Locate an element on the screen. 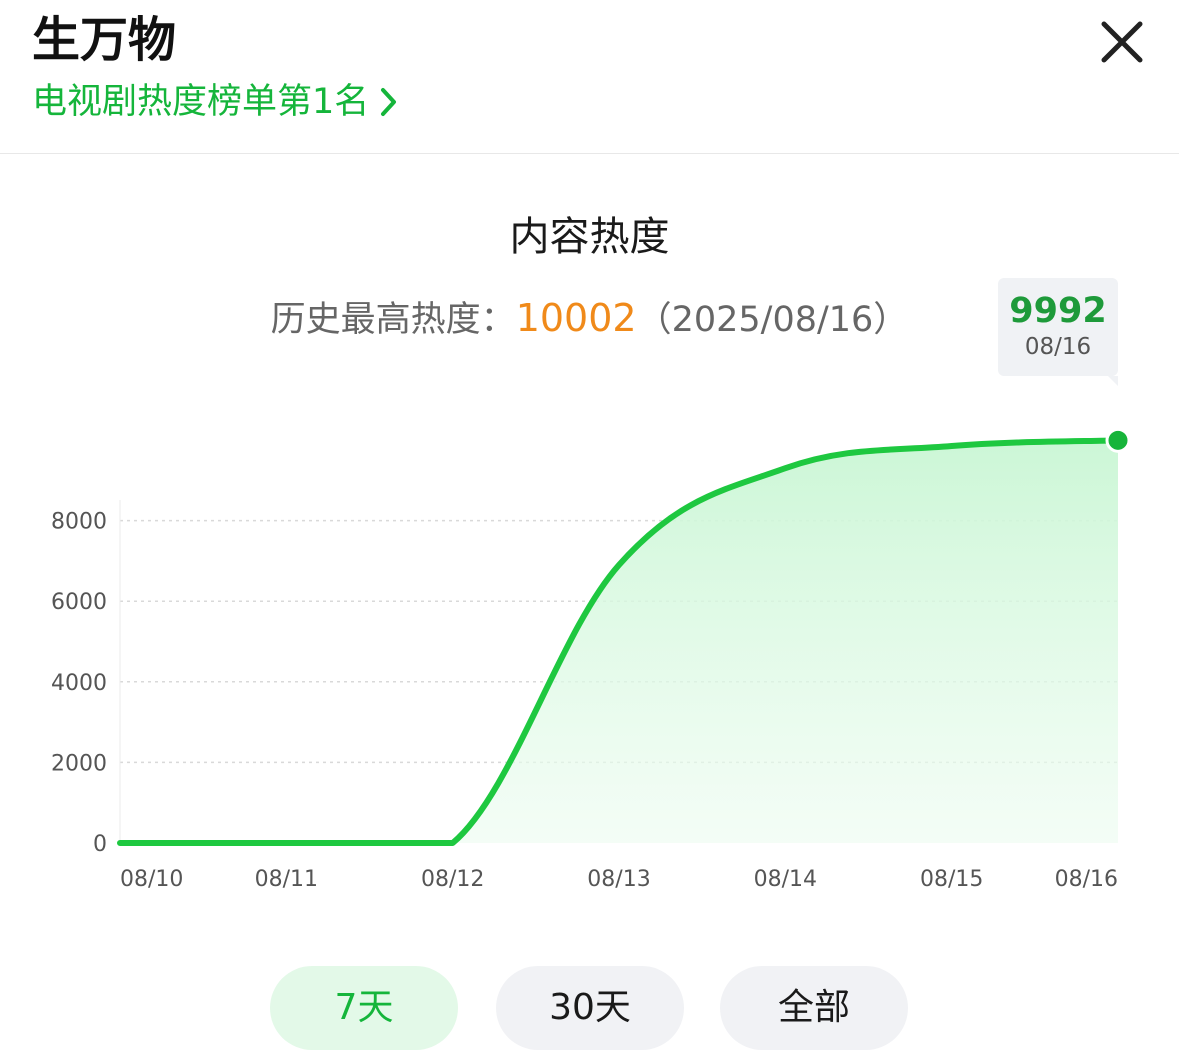  x-tick-label: 08/11 is located at coordinates (286, 879).